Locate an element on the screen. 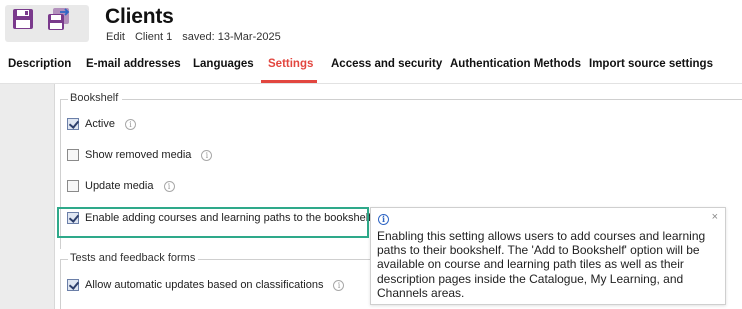 The width and height of the screenshot is (742, 309). tab-access-and-security: Access and security is located at coordinates (386, 64).